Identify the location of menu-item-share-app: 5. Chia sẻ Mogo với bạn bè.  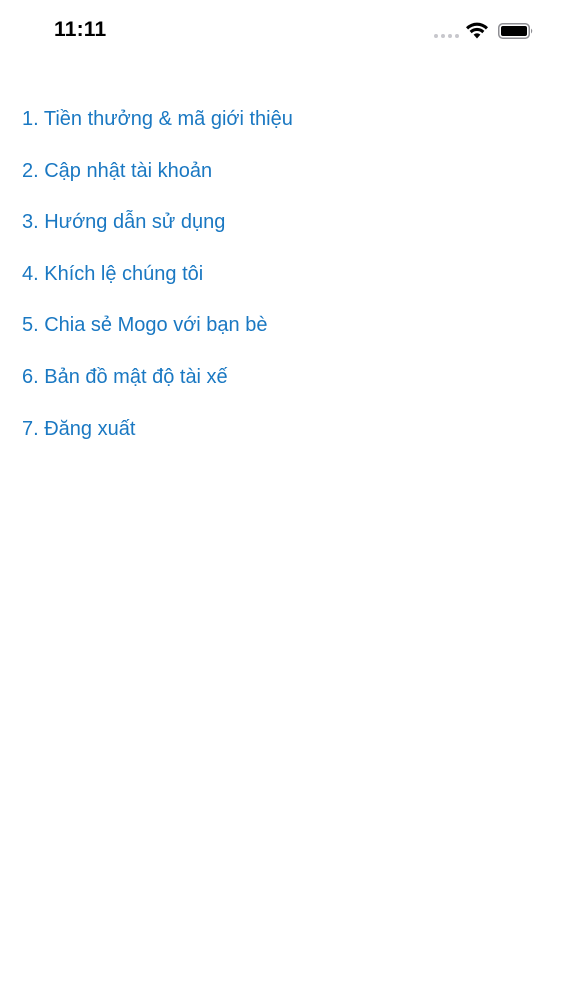
(157, 335).